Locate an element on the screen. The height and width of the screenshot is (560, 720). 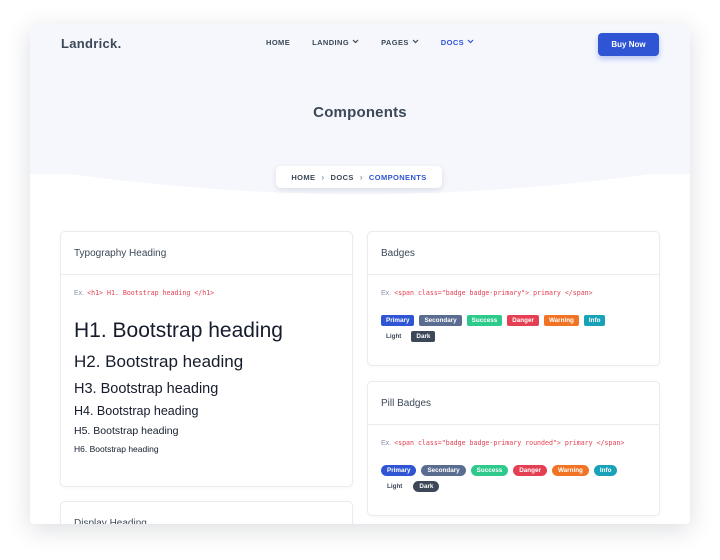
pill-badge-primary: Primary is located at coordinates (399, 470).